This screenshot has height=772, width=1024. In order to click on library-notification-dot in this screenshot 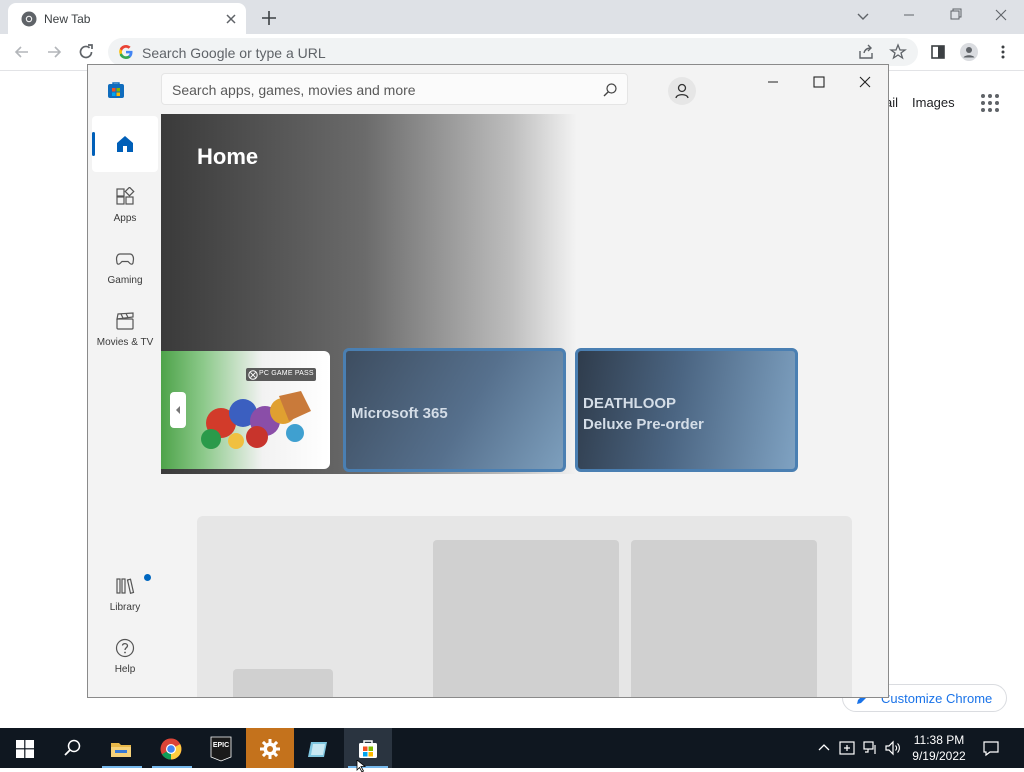, I will do `click(147, 577)`.